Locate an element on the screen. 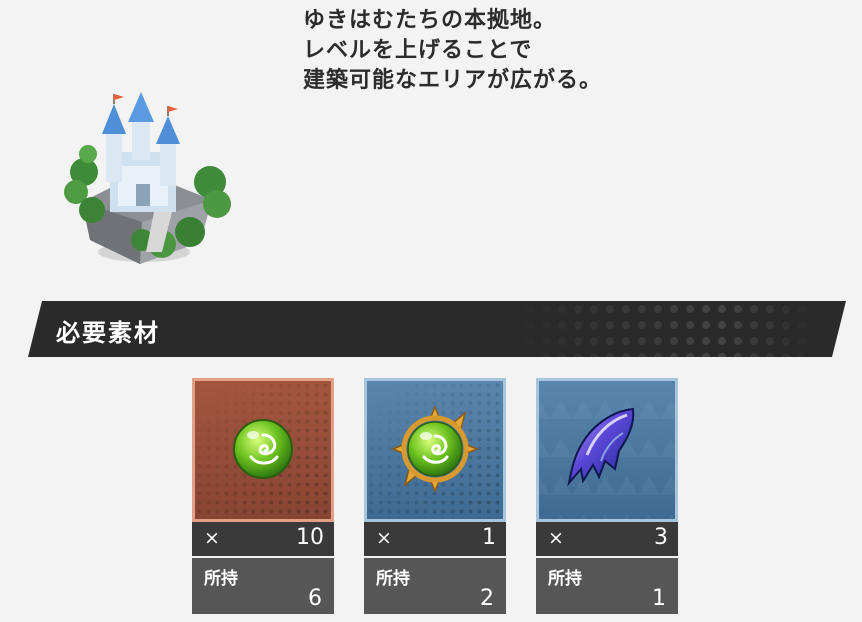  material-card: × 10 所持 6 is located at coordinates (263, 496).